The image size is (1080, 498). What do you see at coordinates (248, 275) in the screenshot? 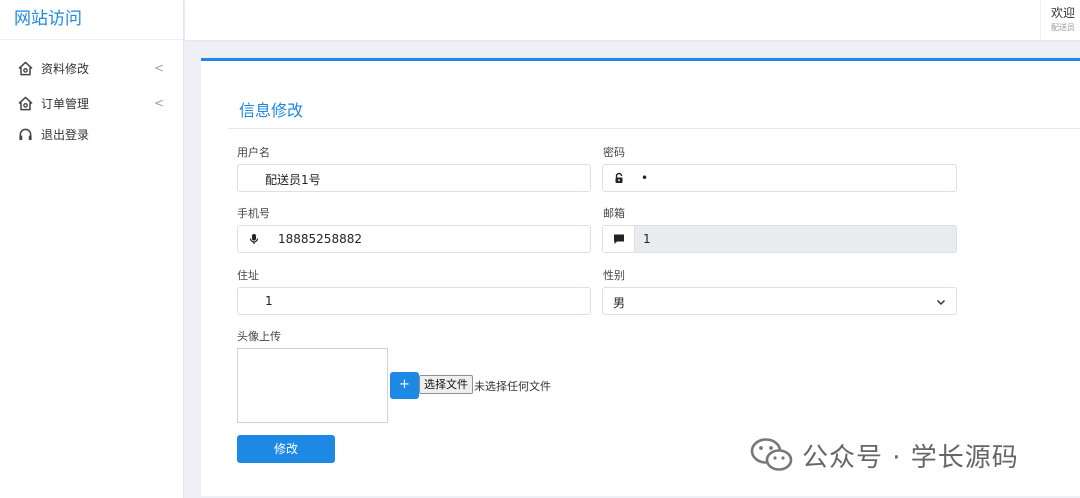
I see `address-label: 住址` at bounding box center [248, 275].